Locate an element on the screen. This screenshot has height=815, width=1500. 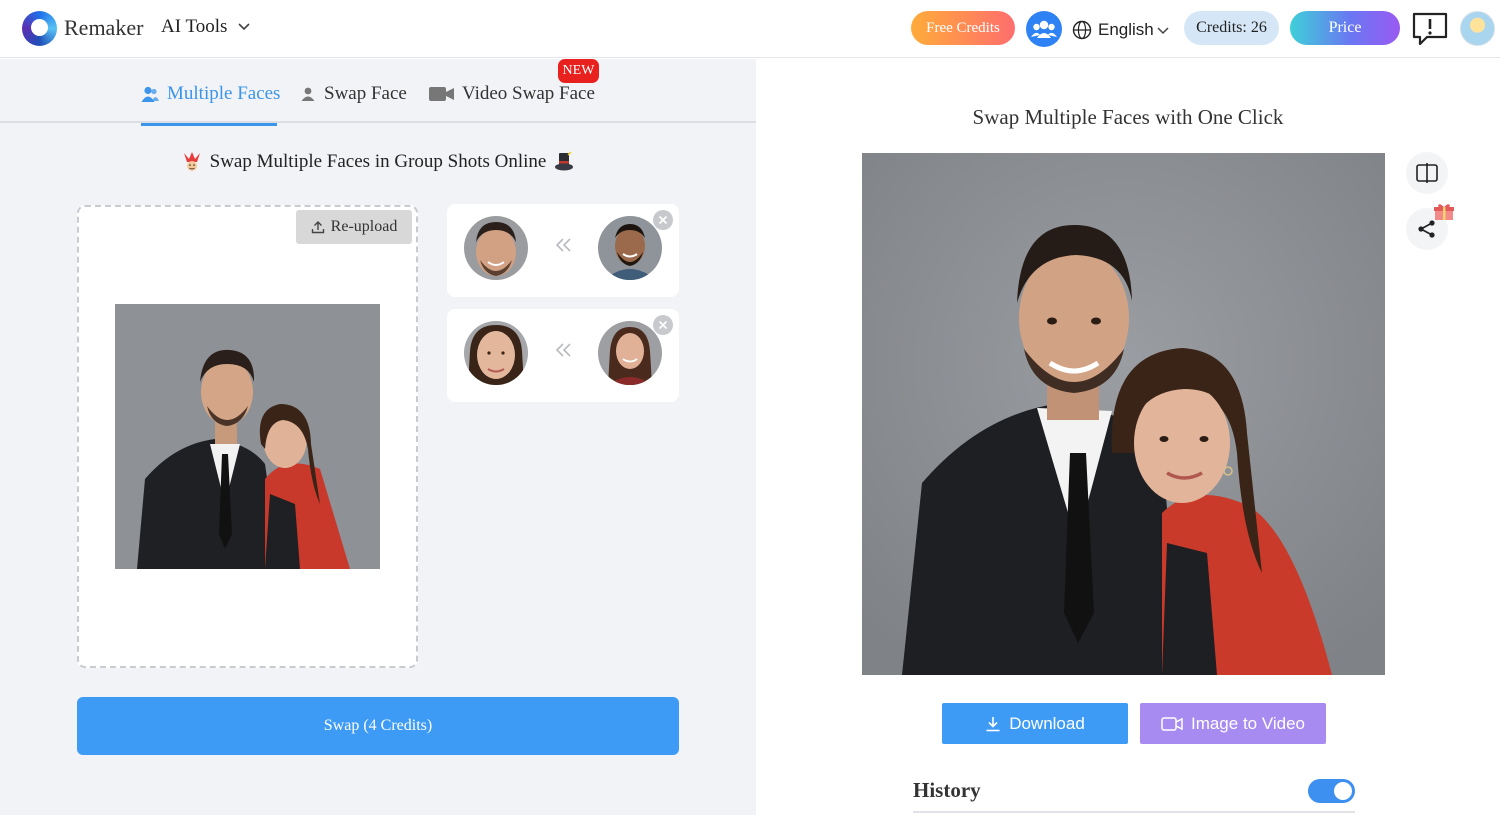
language-selector: English is located at coordinates (1126, 30).